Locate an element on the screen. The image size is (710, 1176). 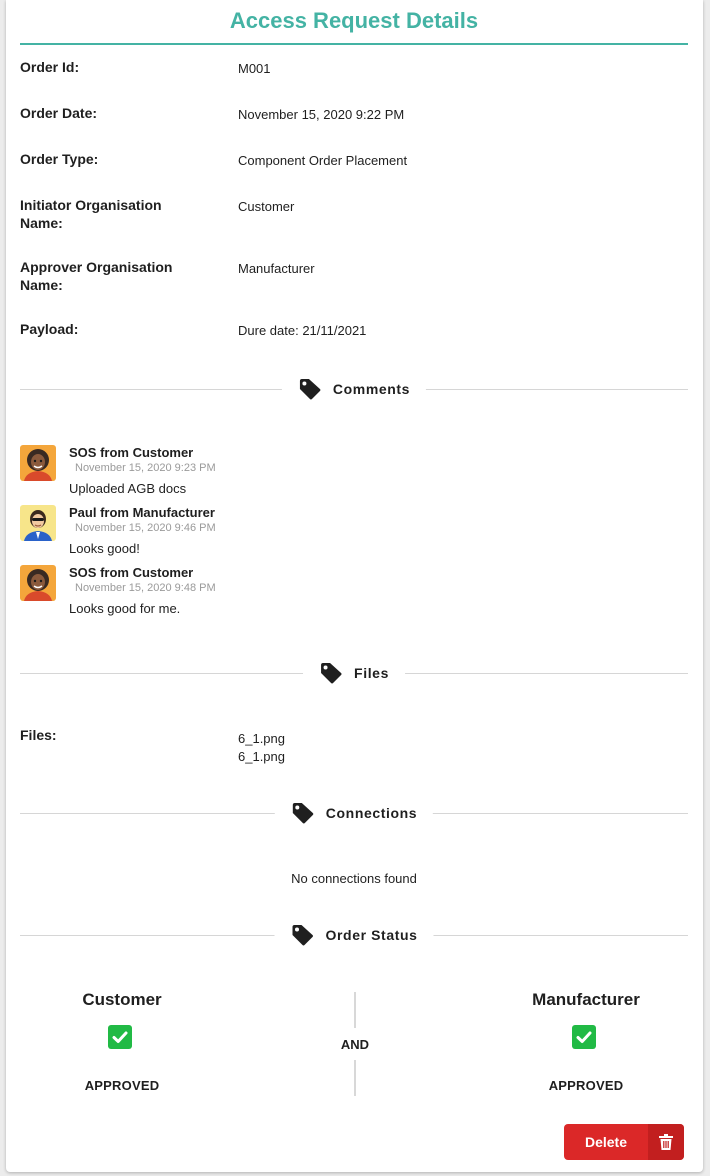
approver-org-label: Approver Organisation Name: is located at coordinates (96, 276).